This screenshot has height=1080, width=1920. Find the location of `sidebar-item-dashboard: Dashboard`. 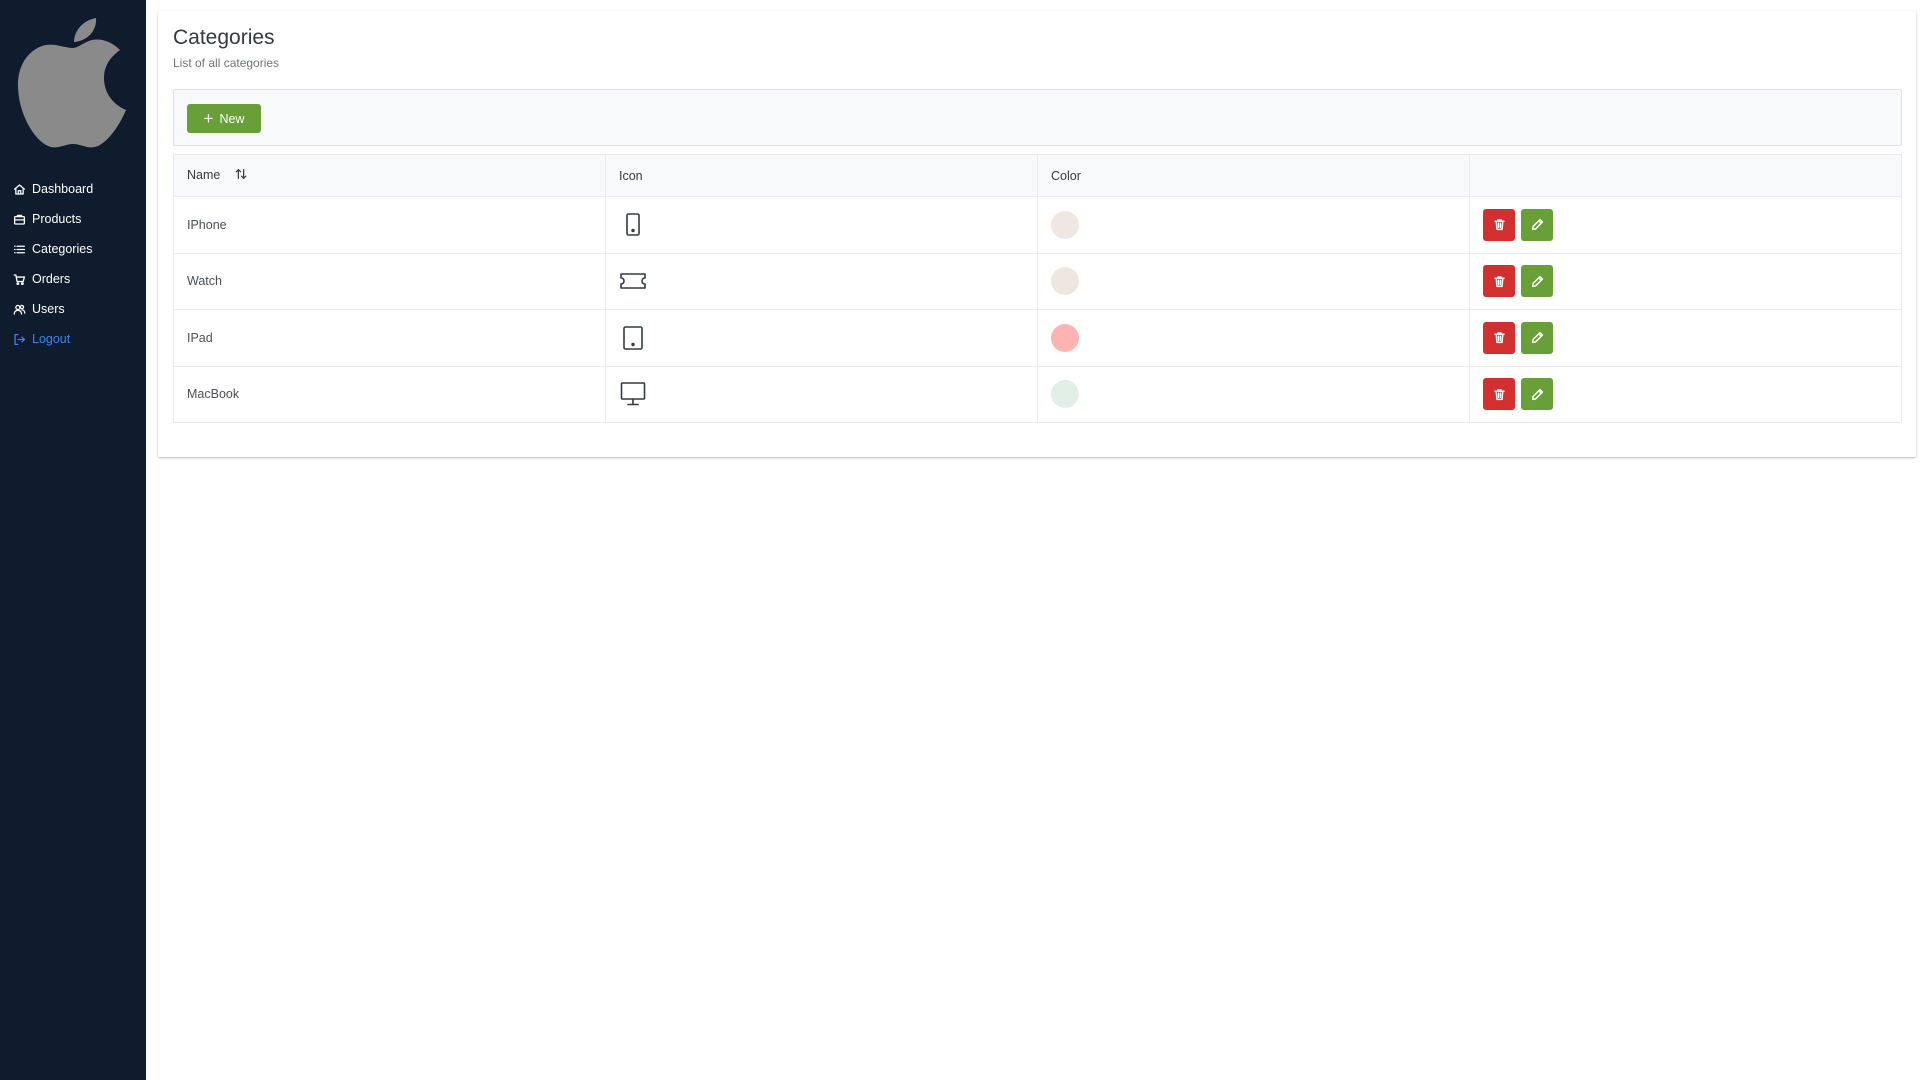

sidebar-item-dashboard: Dashboard is located at coordinates (73, 189).